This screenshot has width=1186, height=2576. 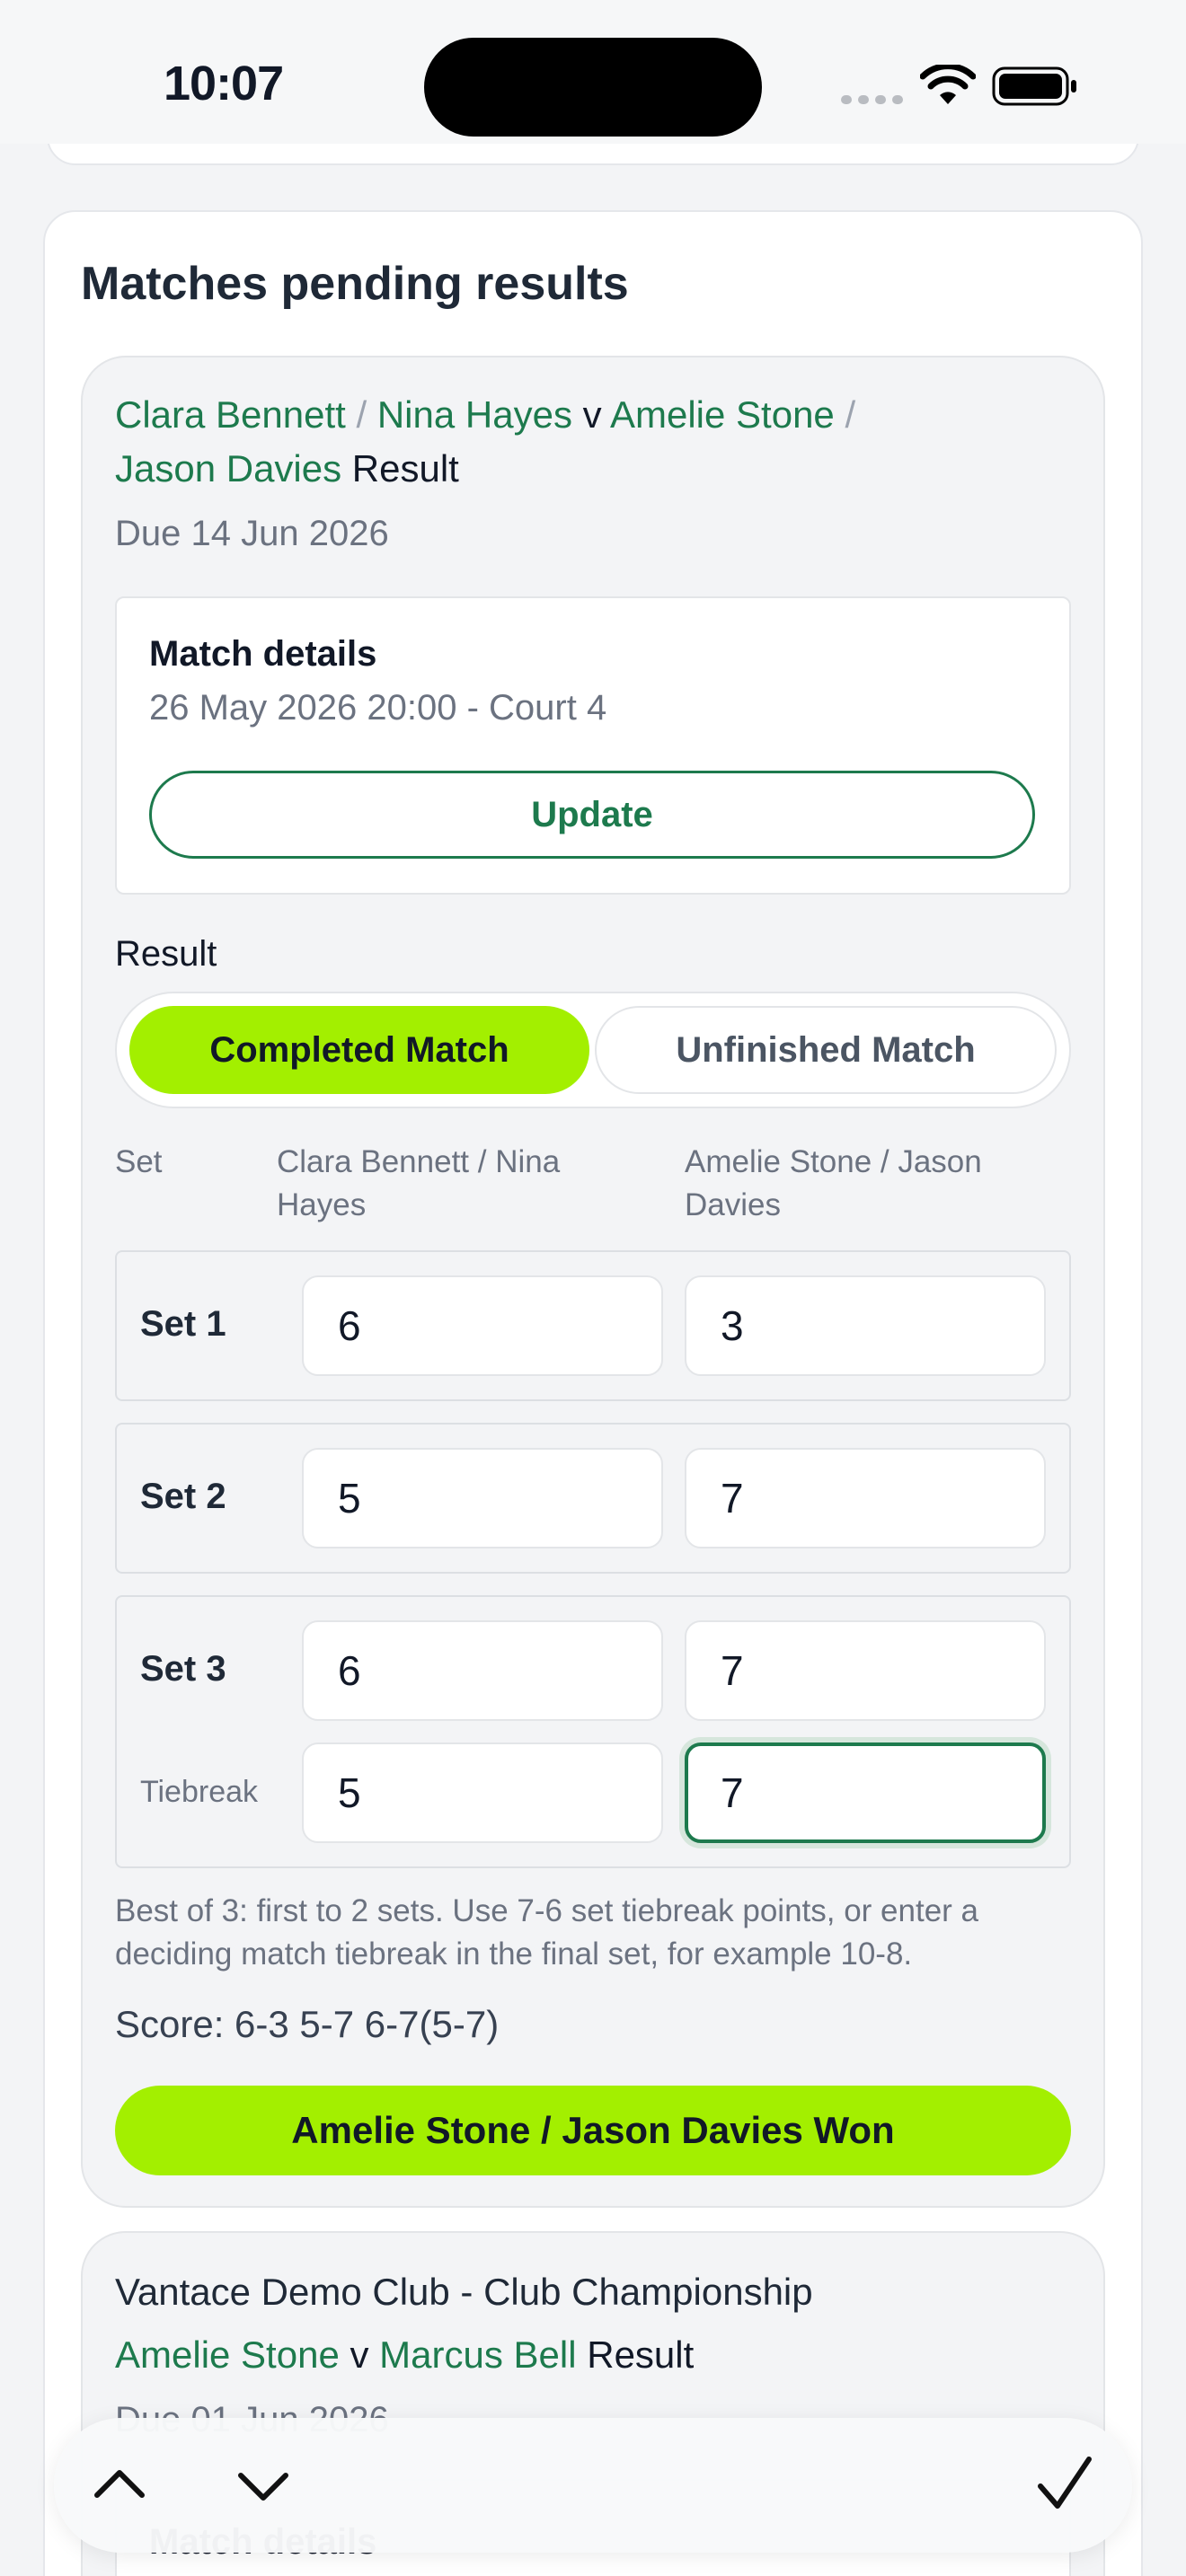 What do you see at coordinates (307, 2024) in the screenshot?
I see `score-summary: Score: 6-3 5-7 6-7(5-7)` at bounding box center [307, 2024].